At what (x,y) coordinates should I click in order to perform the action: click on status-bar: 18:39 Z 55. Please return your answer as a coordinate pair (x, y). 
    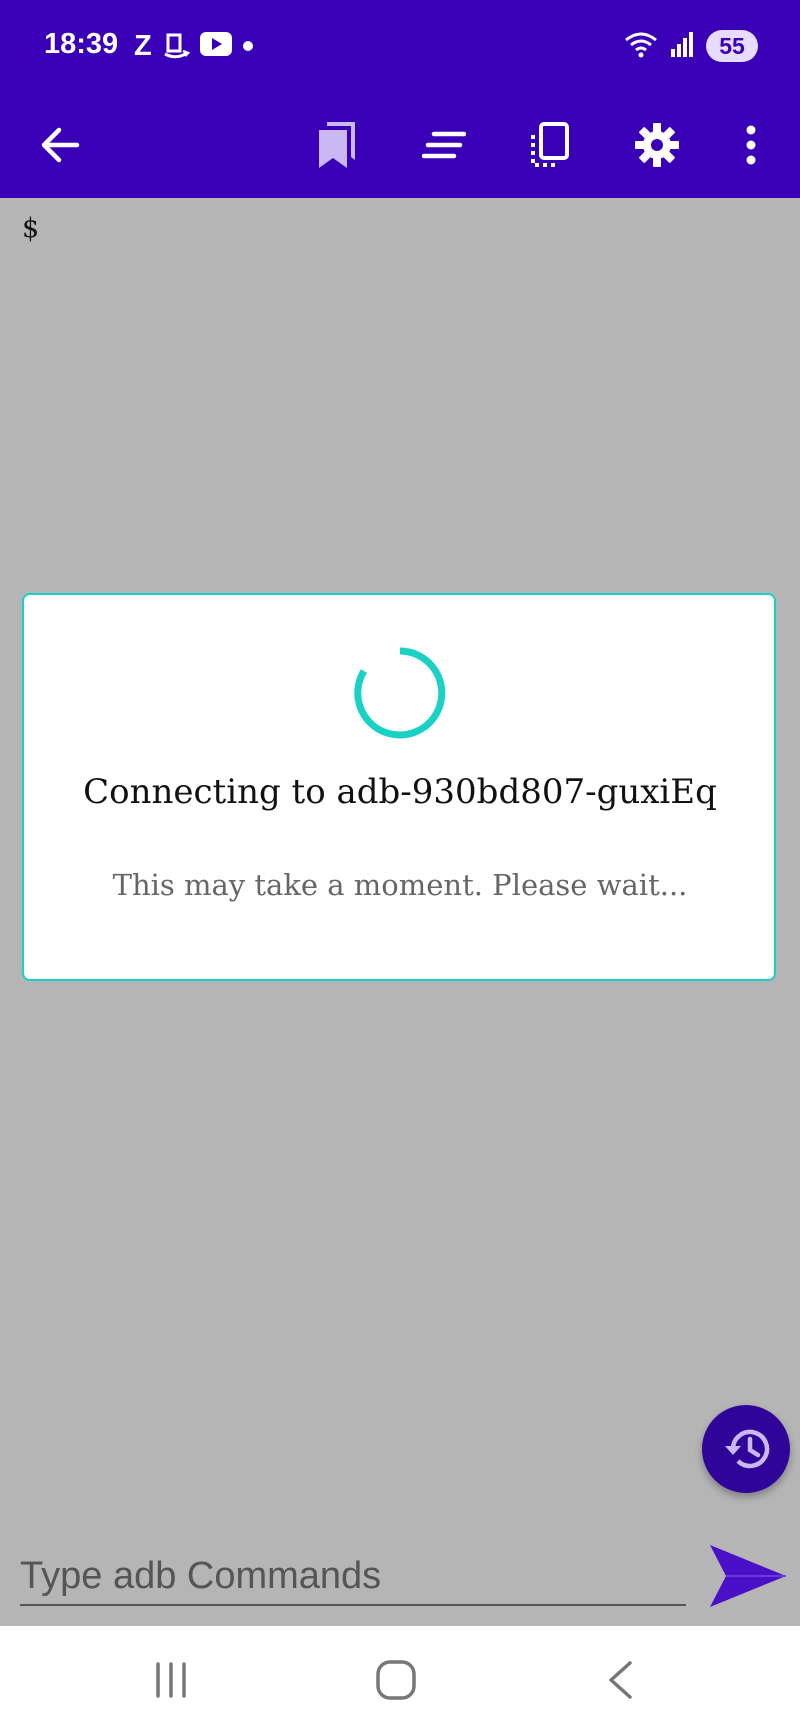
    Looking at the image, I should click on (400, 46).